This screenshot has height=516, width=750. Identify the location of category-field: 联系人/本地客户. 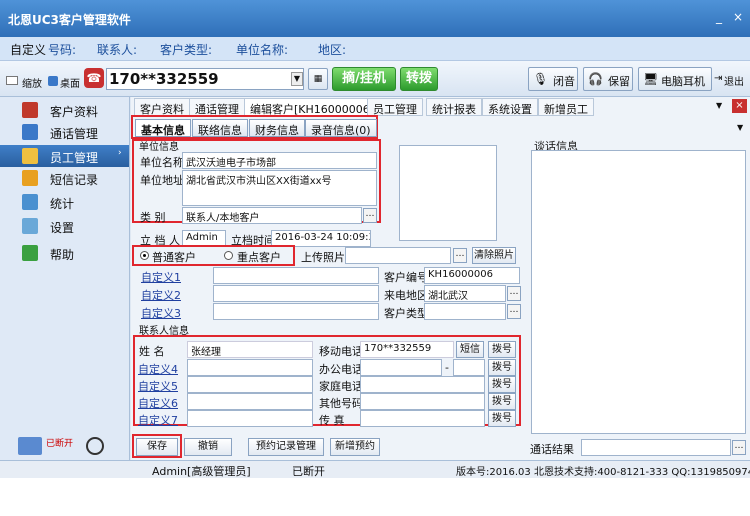
(272, 215).